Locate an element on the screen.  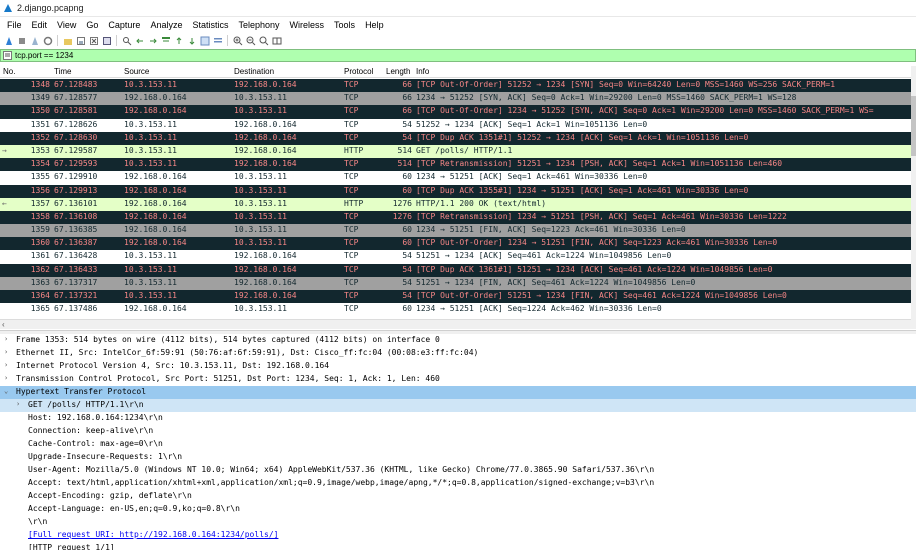
save-file-icon is located at coordinates (80, 40).